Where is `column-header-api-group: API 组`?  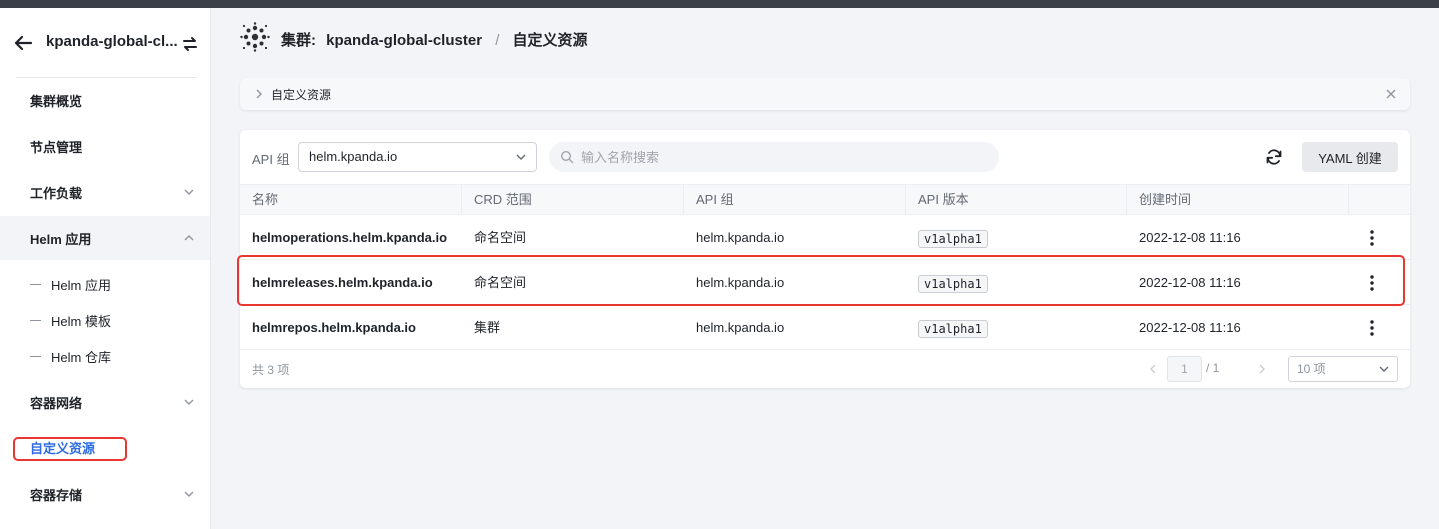 column-header-api-group: API 组 is located at coordinates (795, 199).